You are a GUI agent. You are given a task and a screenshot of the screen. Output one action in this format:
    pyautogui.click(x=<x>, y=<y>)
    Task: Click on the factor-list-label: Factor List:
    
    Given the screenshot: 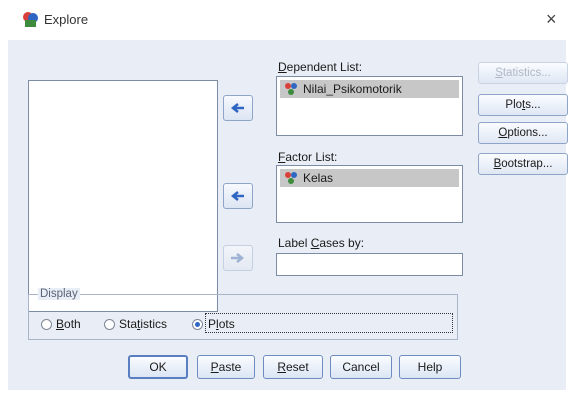 What is the action you would take?
    pyautogui.click(x=308, y=157)
    